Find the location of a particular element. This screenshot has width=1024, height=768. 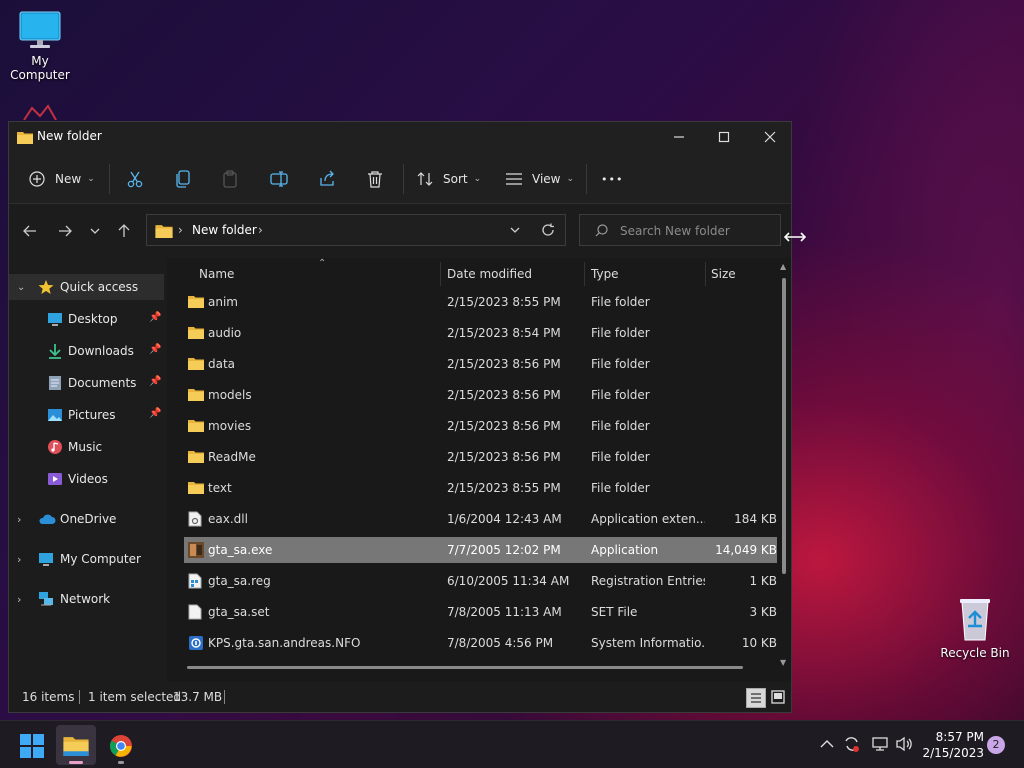

scroll-down-icon: ▼ is located at coordinates (783, 662).